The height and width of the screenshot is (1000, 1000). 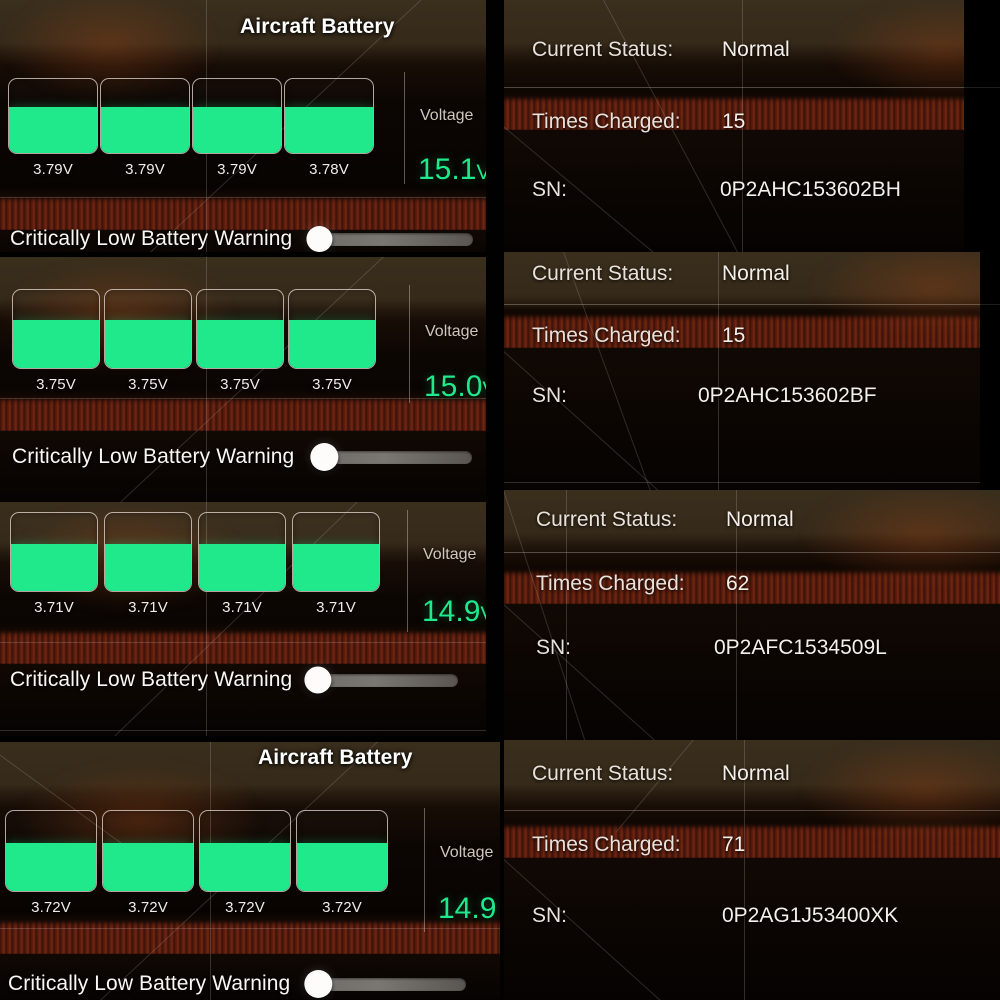 What do you see at coordinates (447, 115) in the screenshot?
I see `voltage-label-1: Voltage` at bounding box center [447, 115].